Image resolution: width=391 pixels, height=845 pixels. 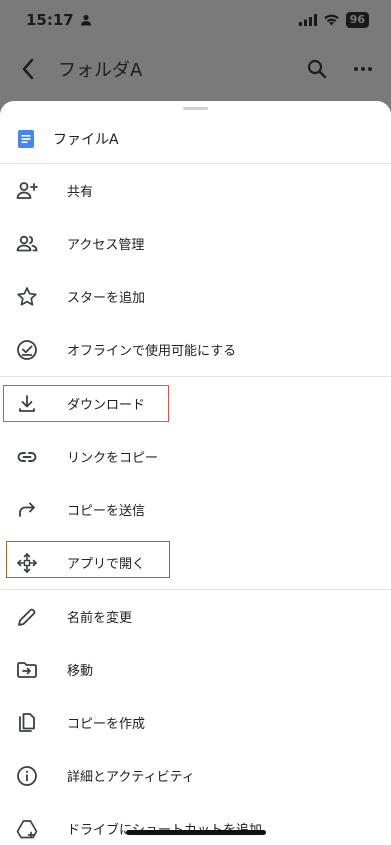 I want to click on more-options-icon, so click(x=363, y=69).